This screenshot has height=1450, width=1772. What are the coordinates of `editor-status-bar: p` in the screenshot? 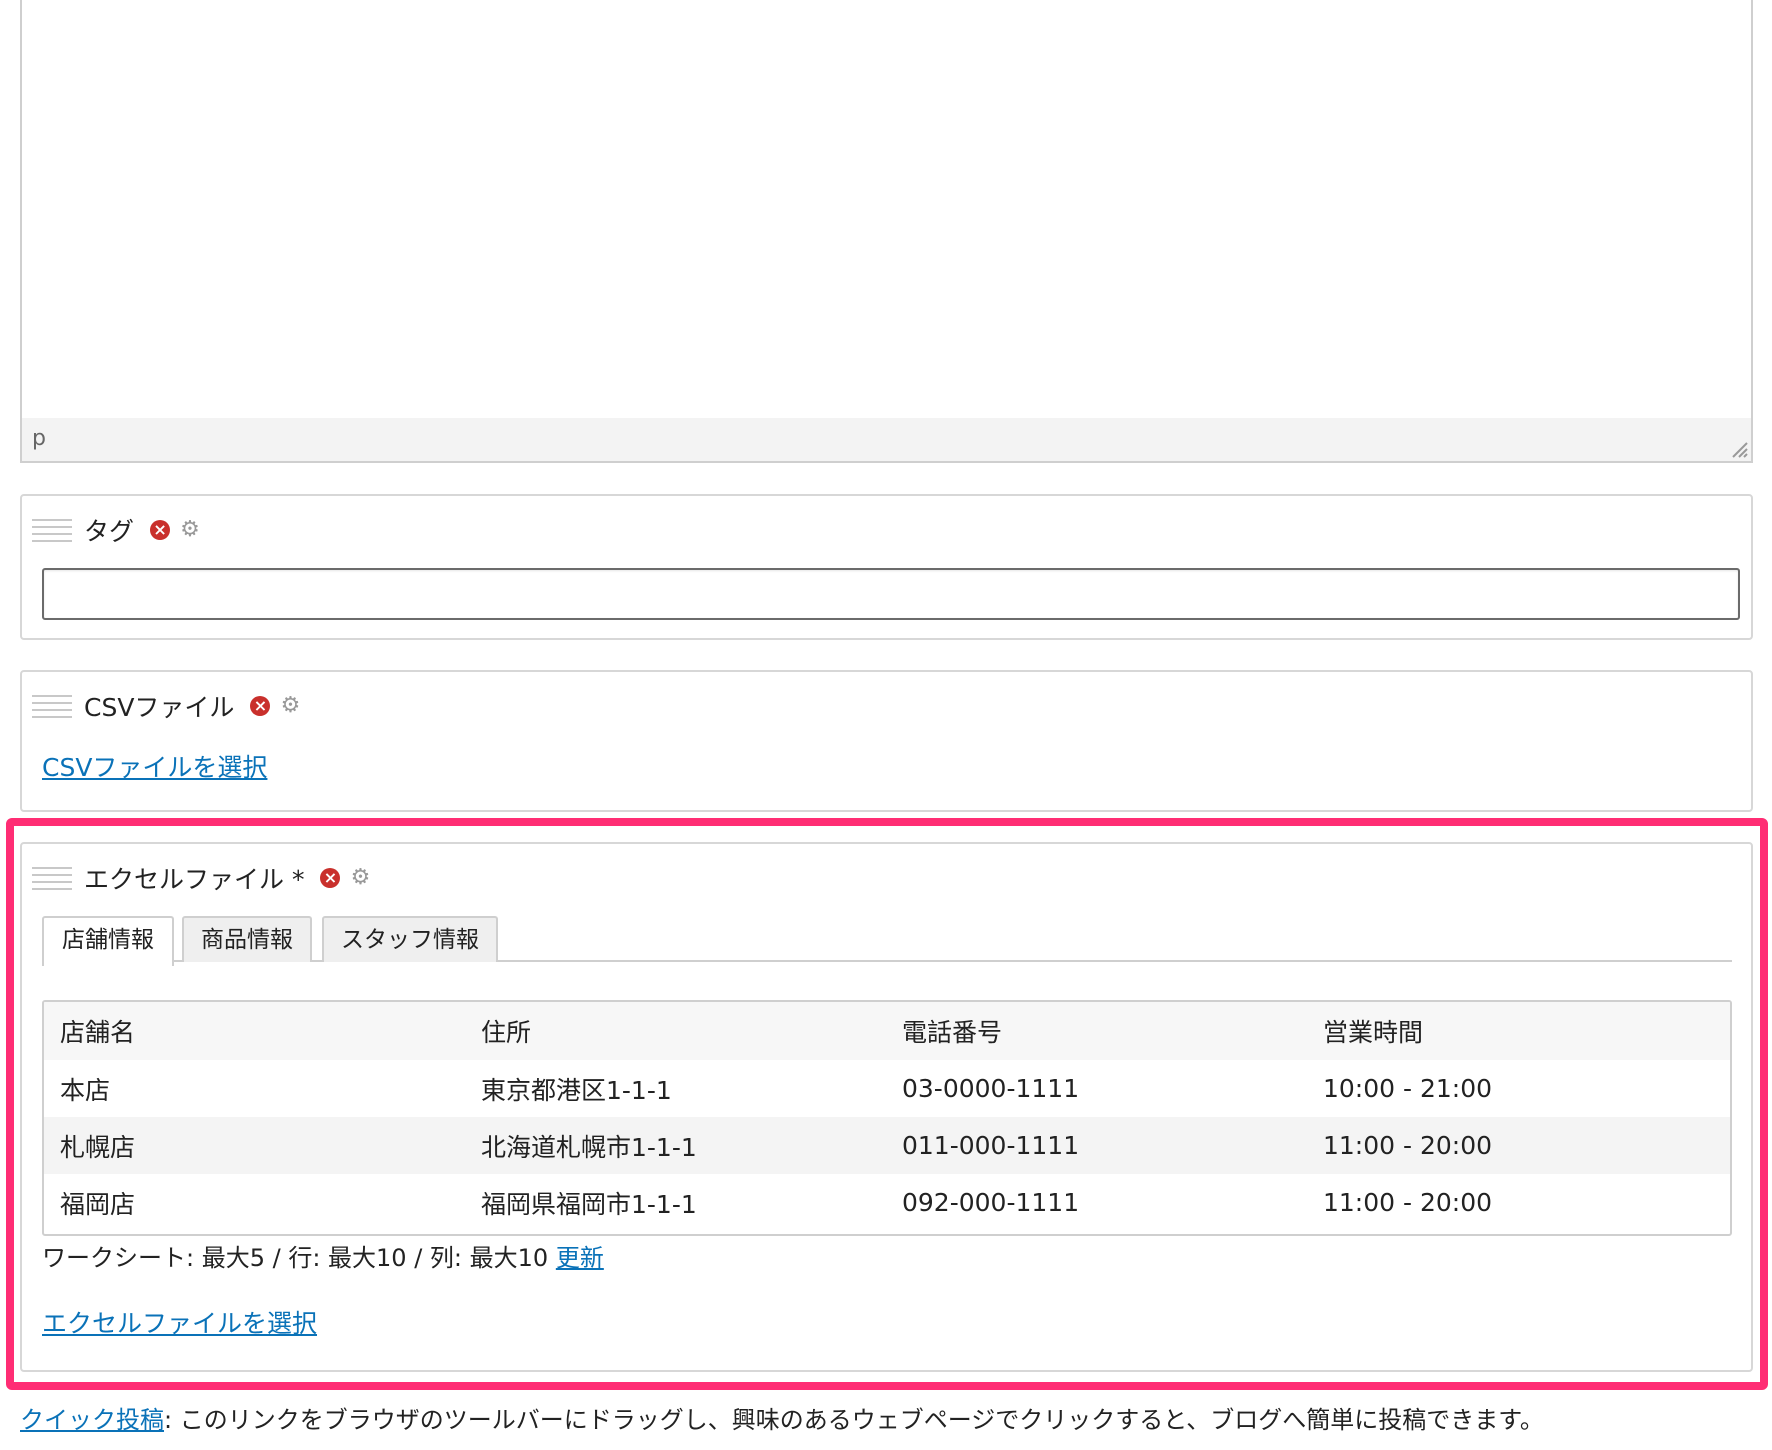 It's located at (886, 439).